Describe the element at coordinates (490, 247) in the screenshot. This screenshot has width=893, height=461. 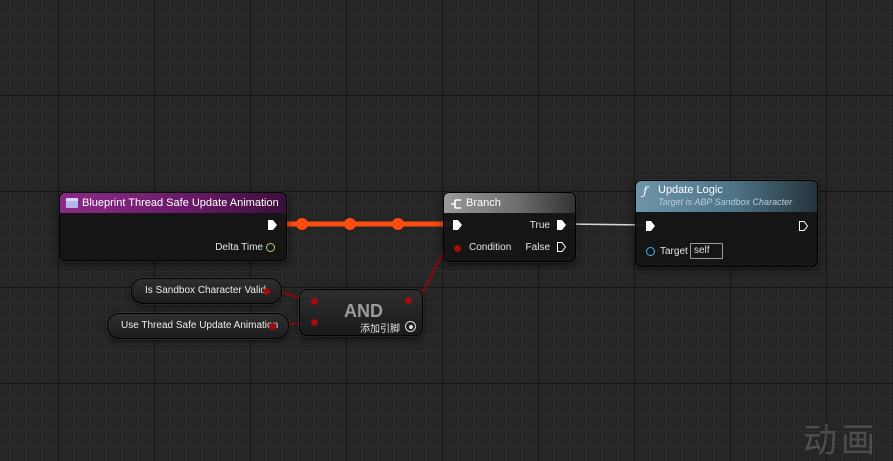
I see `condition-label: Condition` at that location.